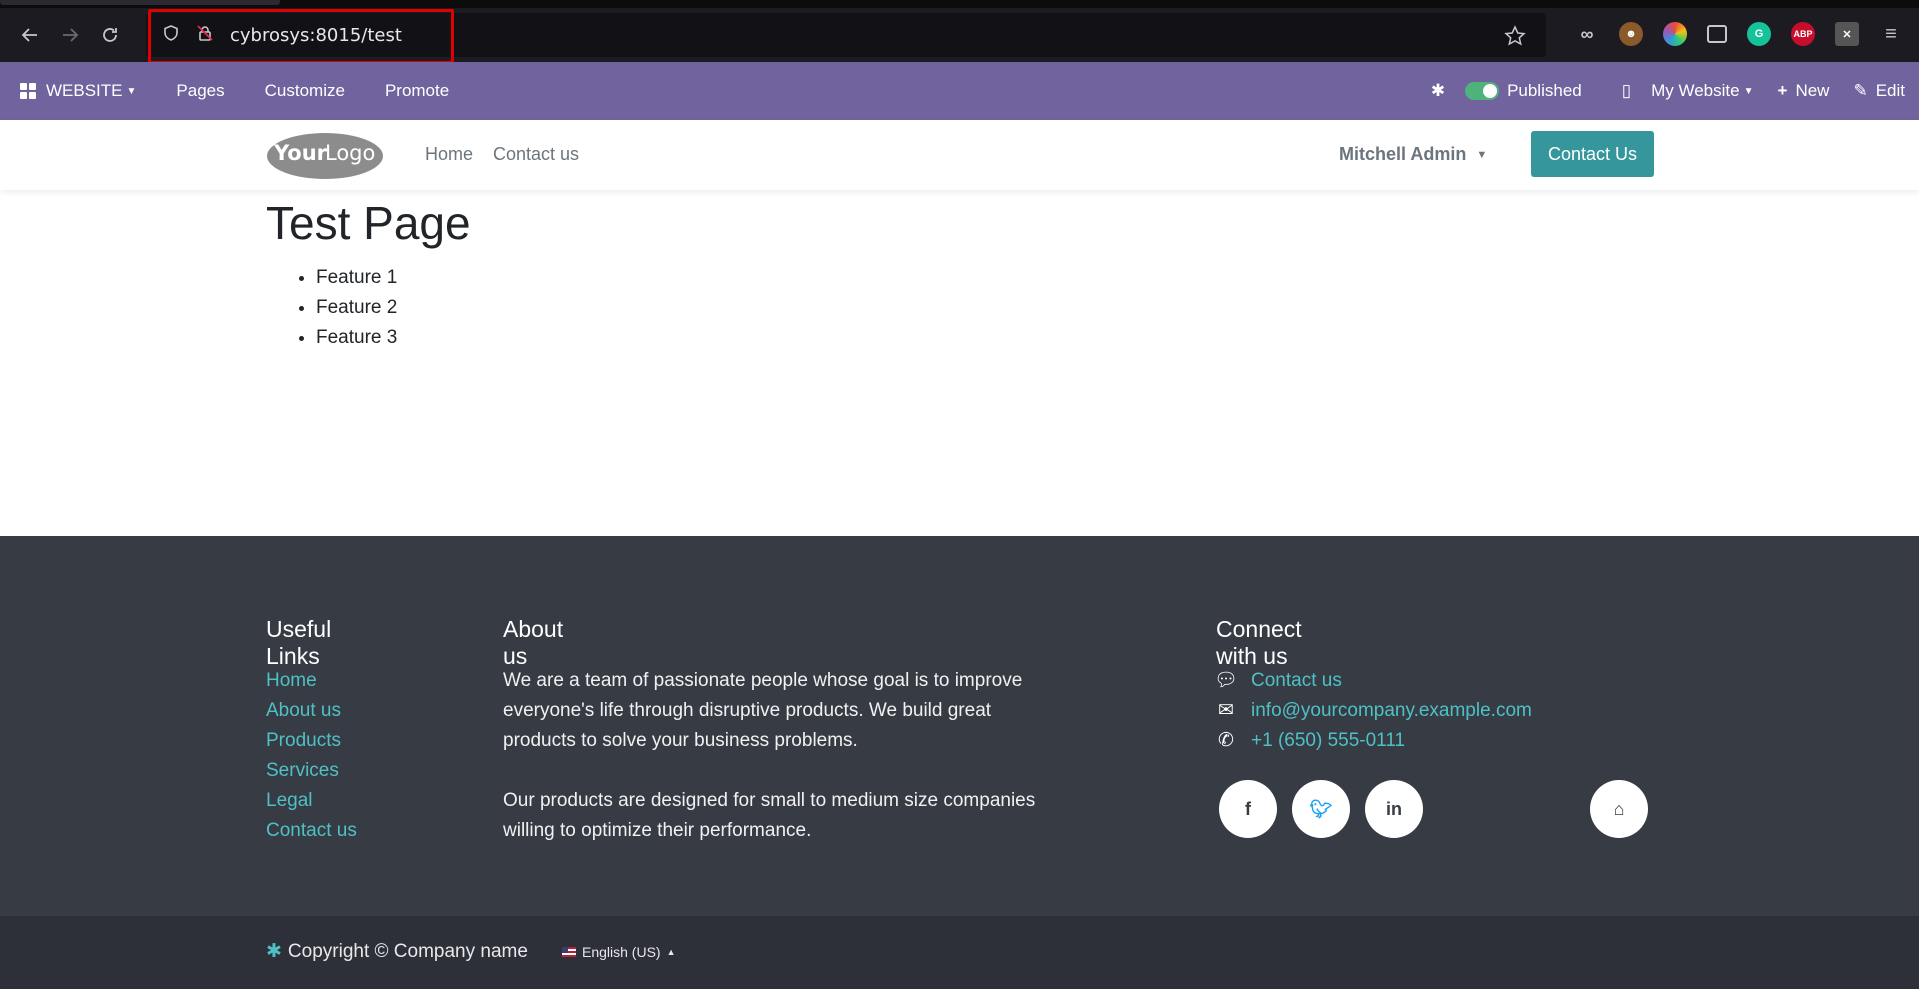 This screenshot has height=989, width=1919. I want to click on footer-phone-link: +1 (650) 555-0111, so click(1328, 741).